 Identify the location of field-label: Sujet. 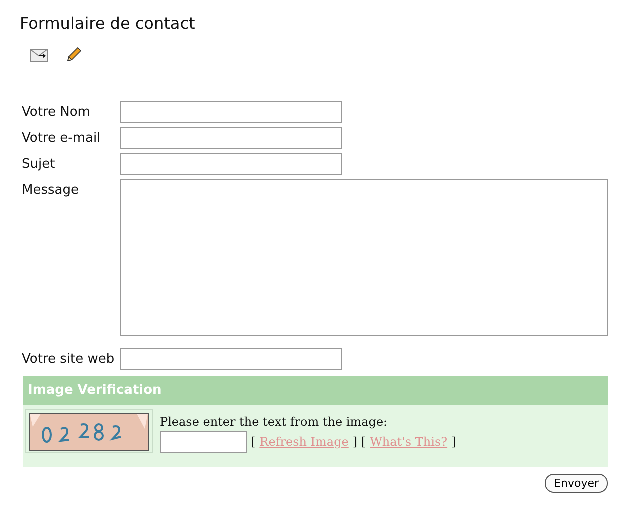
(39, 164).